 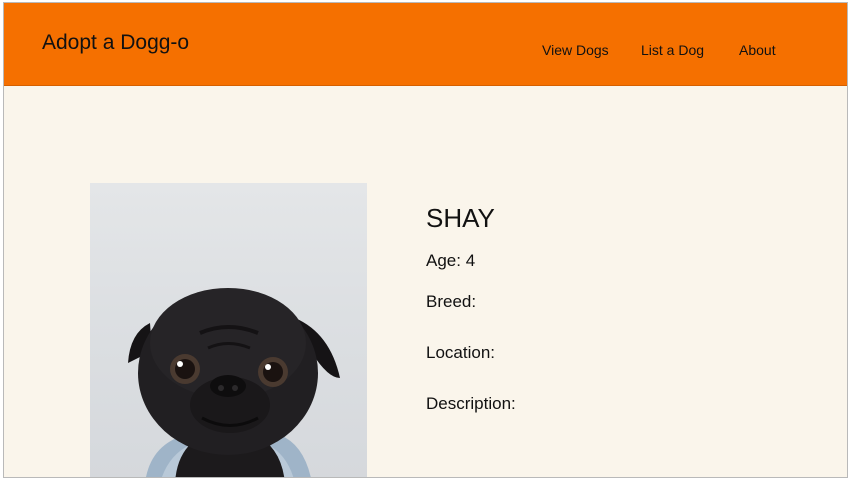 I want to click on dog-age-row: Age: 4, so click(x=450, y=261).